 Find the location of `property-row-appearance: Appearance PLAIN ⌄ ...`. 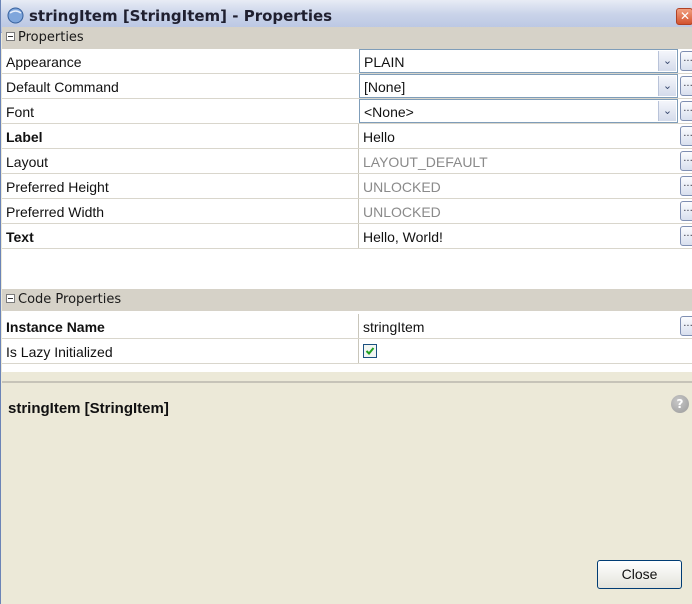

property-row-appearance: Appearance PLAIN ⌄ ... is located at coordinates (347, 61).